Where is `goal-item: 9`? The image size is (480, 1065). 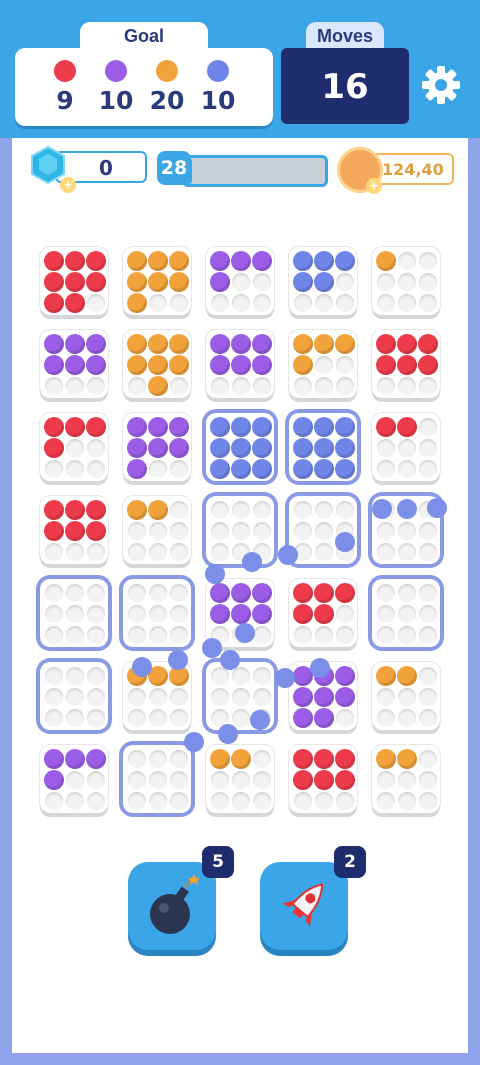
goal-item: 9 is located at coordinates (65, 87).